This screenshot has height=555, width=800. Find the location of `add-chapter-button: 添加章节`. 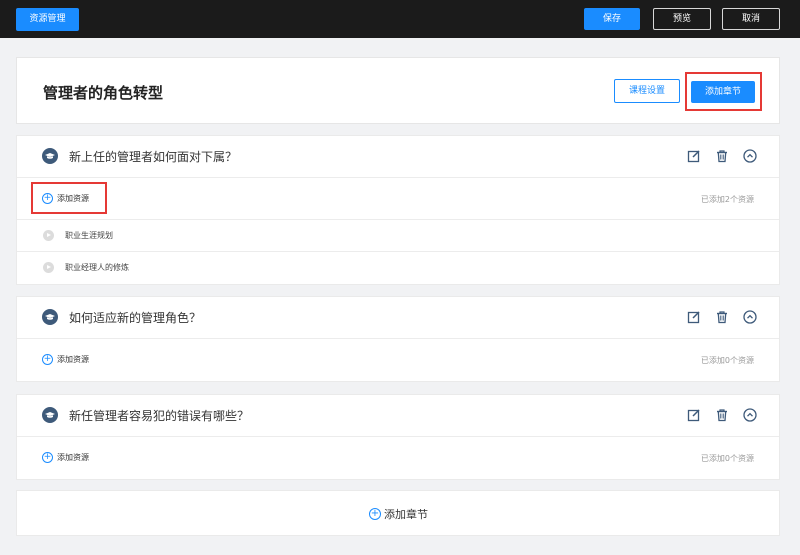

add-chapter-button: 添加章节 is located at coordinates (723, 92).